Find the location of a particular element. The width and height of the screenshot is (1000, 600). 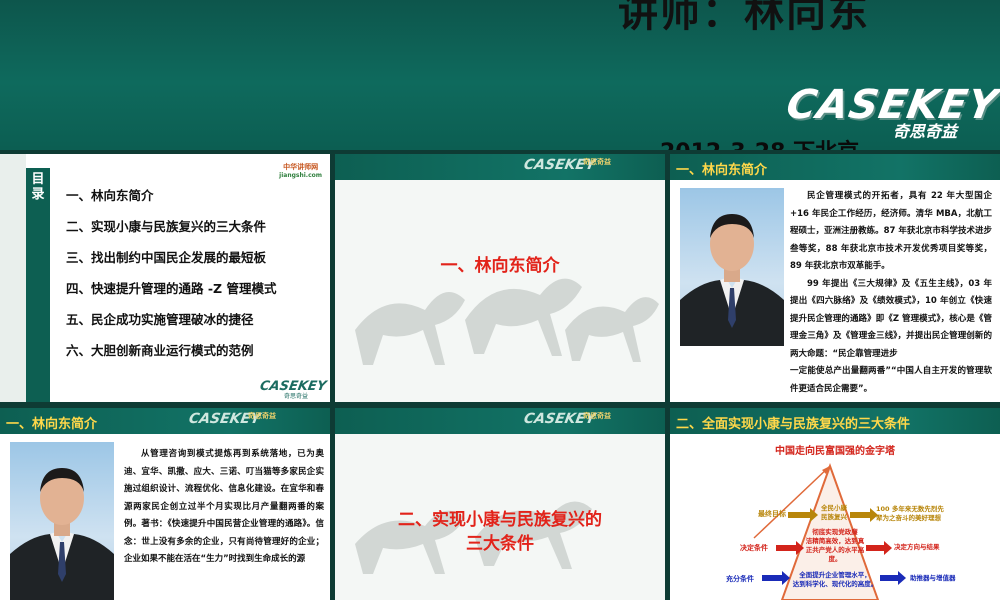

pyramid-right-target: 100 多年来无数先烈先 辈为之奋斗的美好理想 is located at coordinates (910, 513).